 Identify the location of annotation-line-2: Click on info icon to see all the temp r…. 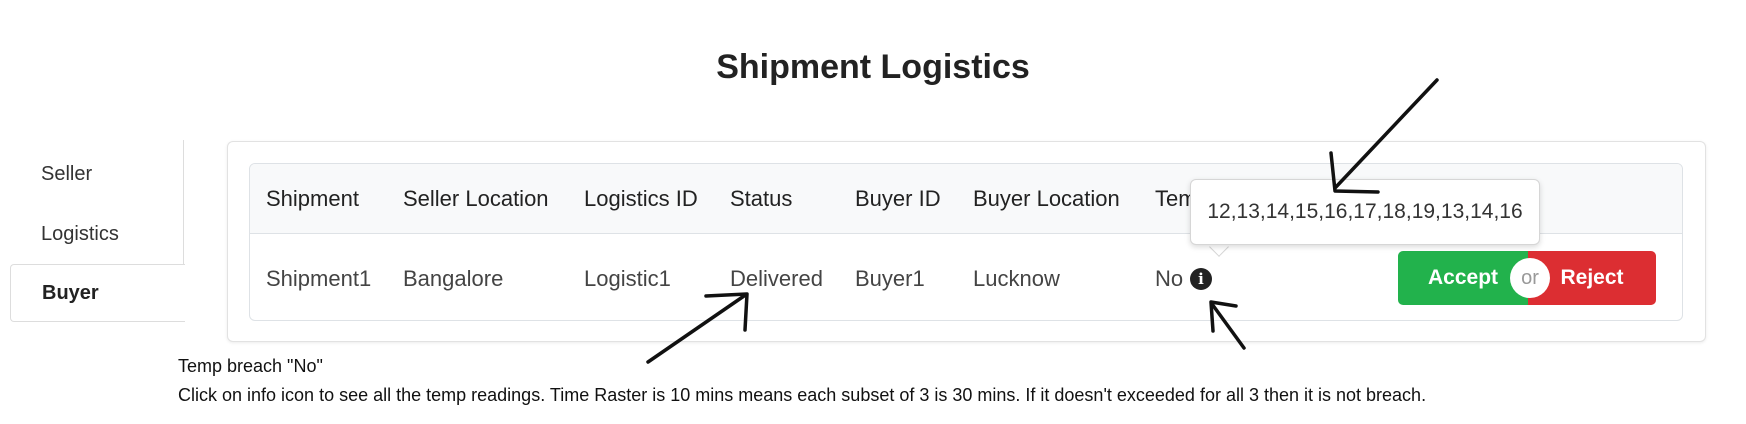
(802, 395).